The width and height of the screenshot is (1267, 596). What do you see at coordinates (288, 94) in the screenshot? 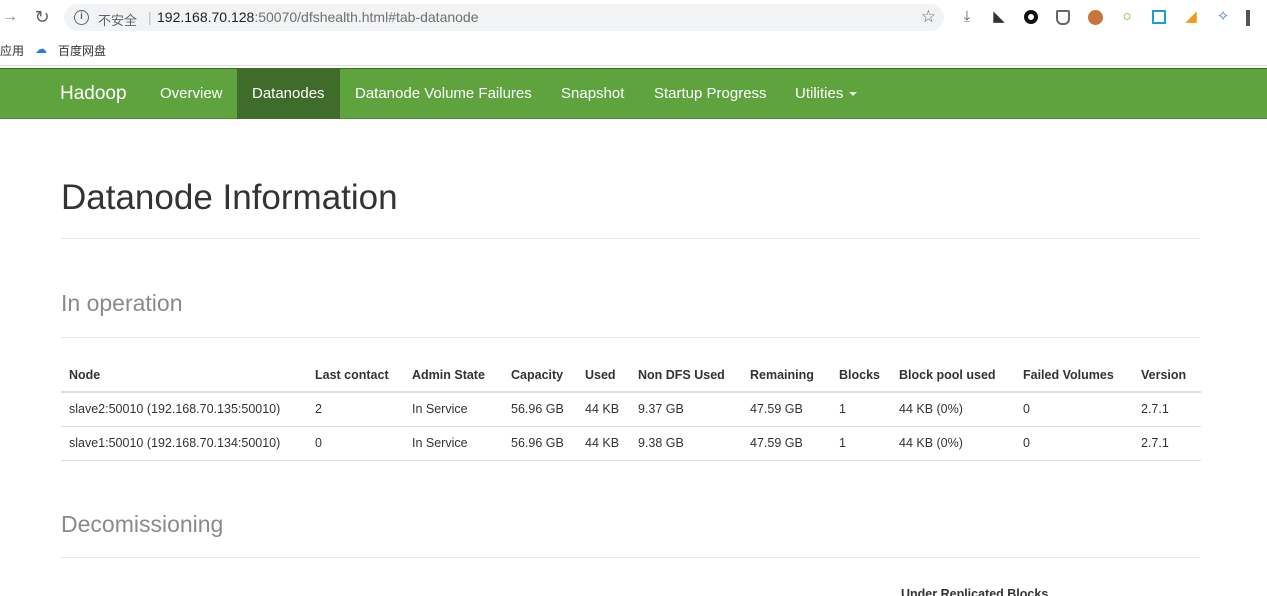
I see `nav-datanodes: Datanodes` at bounding box center [288, 94].